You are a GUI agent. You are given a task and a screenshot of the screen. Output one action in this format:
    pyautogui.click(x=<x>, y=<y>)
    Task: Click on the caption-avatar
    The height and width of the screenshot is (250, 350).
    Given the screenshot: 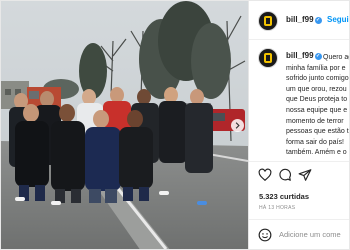 What is the action you would take?
    pyautogui.click(x=268, y=58)
    